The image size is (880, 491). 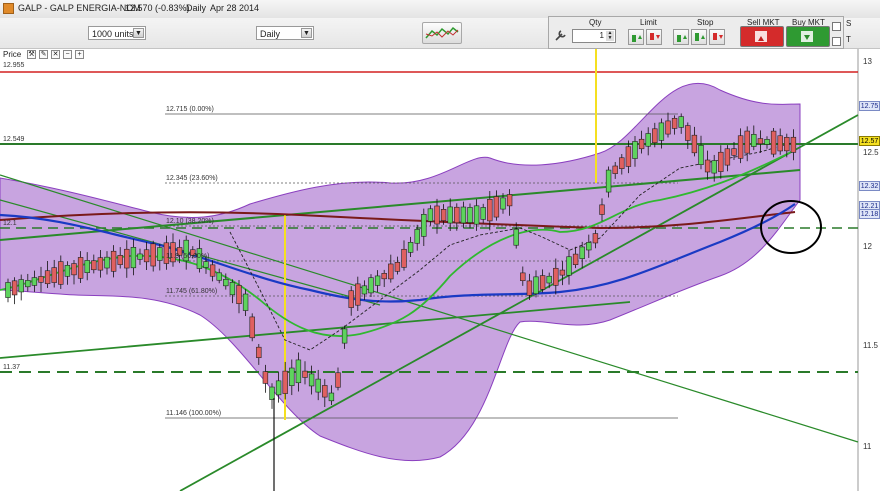 I want to click on level-label: 12.1, so click(x=10, y=223).